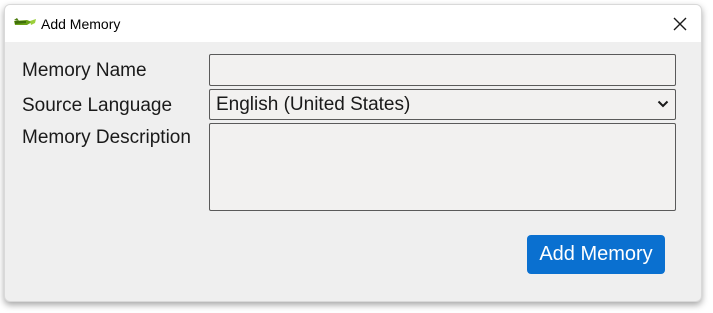  Describe the element at coordinates (81, 24) in the screenshot. I see `window-title: Add Memory` at that location.